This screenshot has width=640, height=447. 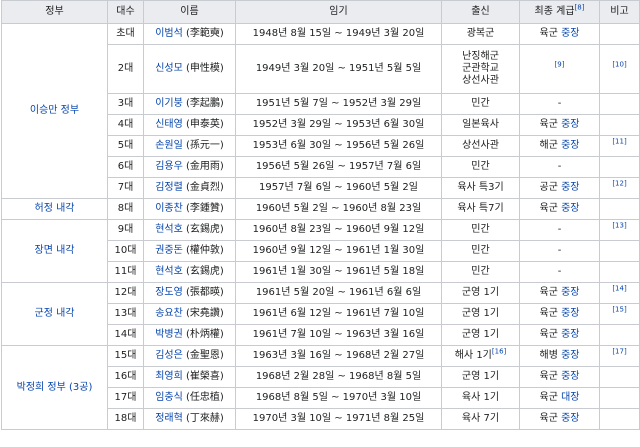 I want to click on name-cell: 권중돈 (權仲敦), so click(x=189, y=251).